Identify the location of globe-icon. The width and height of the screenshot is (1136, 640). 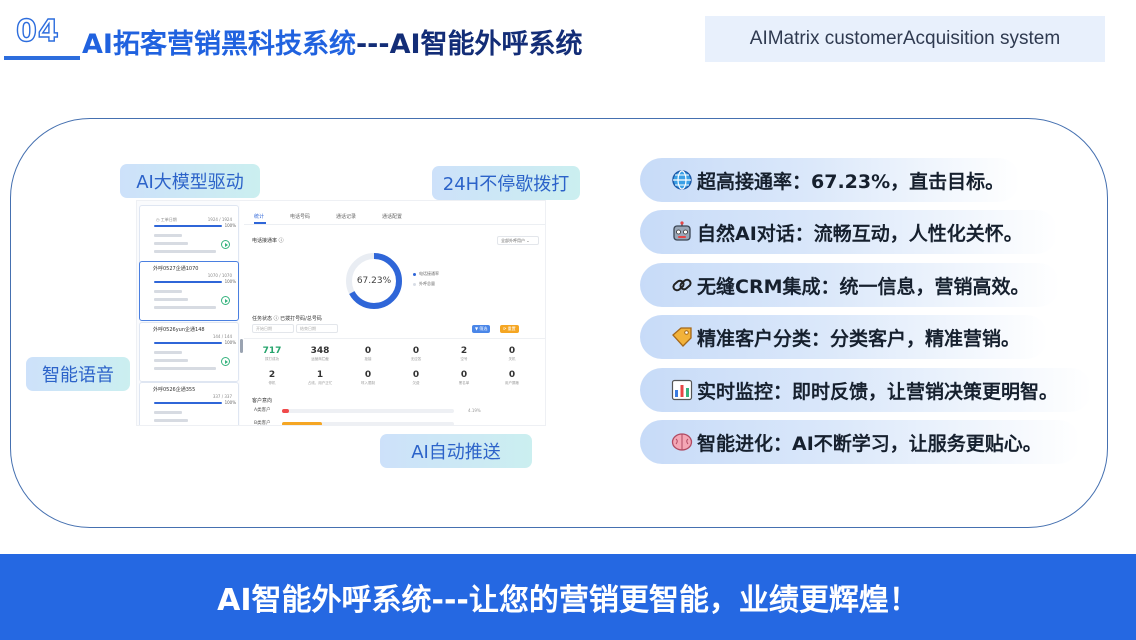
(682, 180).